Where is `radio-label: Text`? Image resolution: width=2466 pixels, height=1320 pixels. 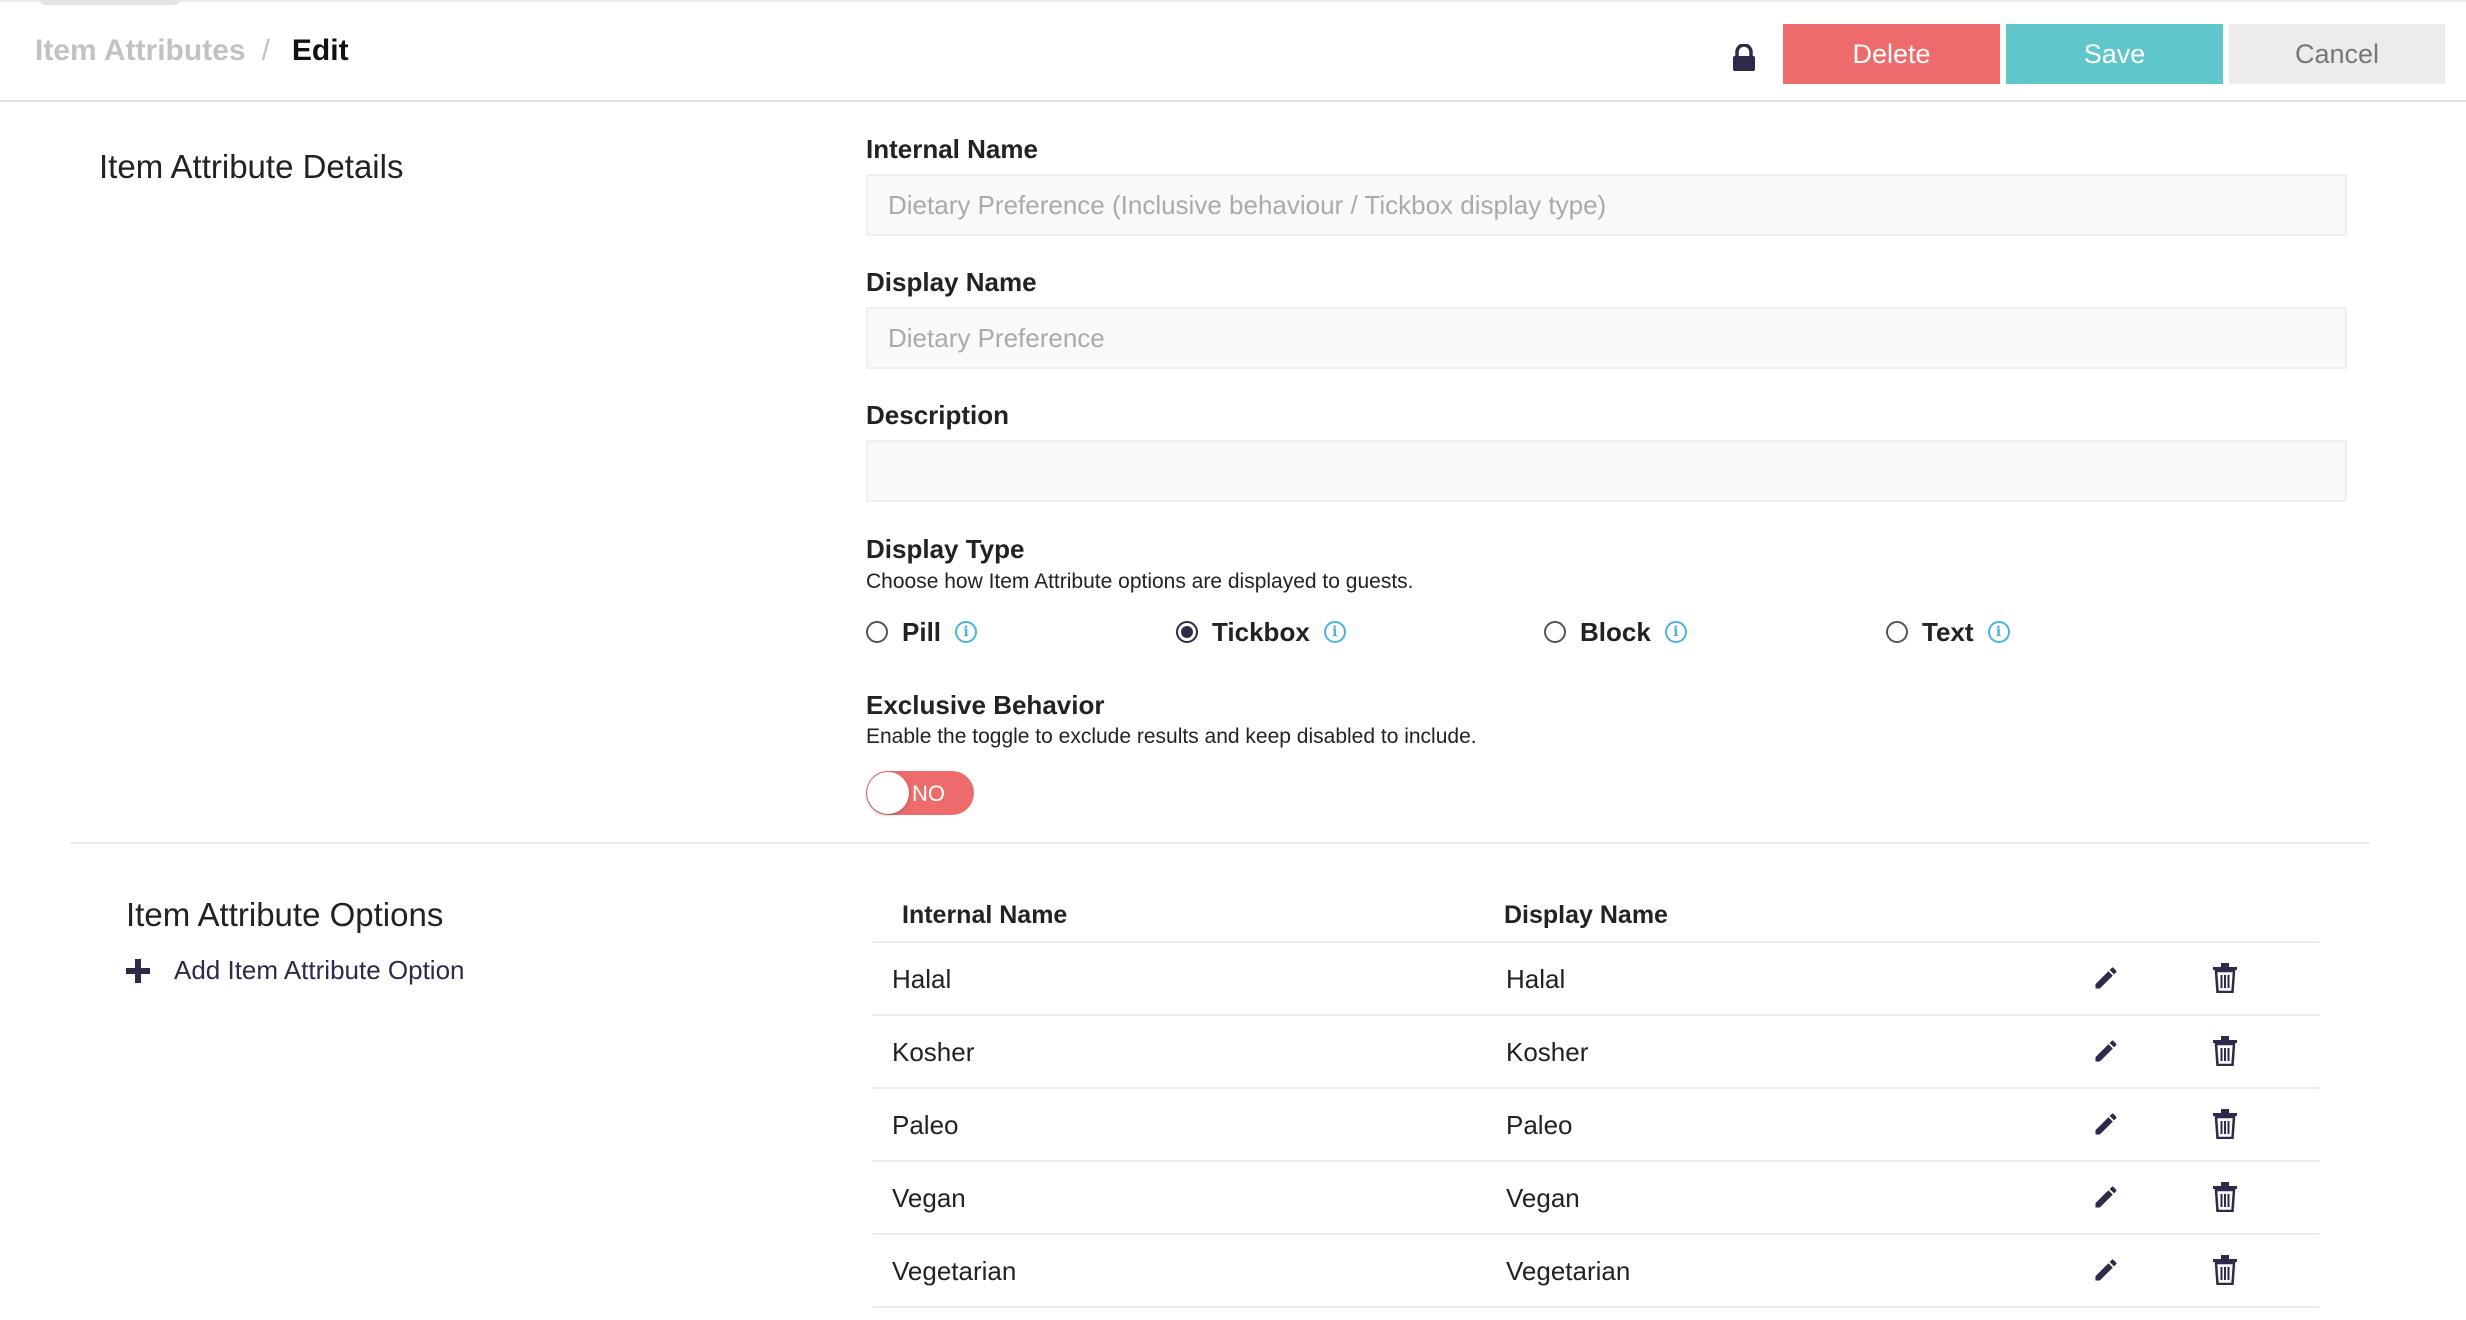
radio-label: Text is located at coordinates (1948, 631).